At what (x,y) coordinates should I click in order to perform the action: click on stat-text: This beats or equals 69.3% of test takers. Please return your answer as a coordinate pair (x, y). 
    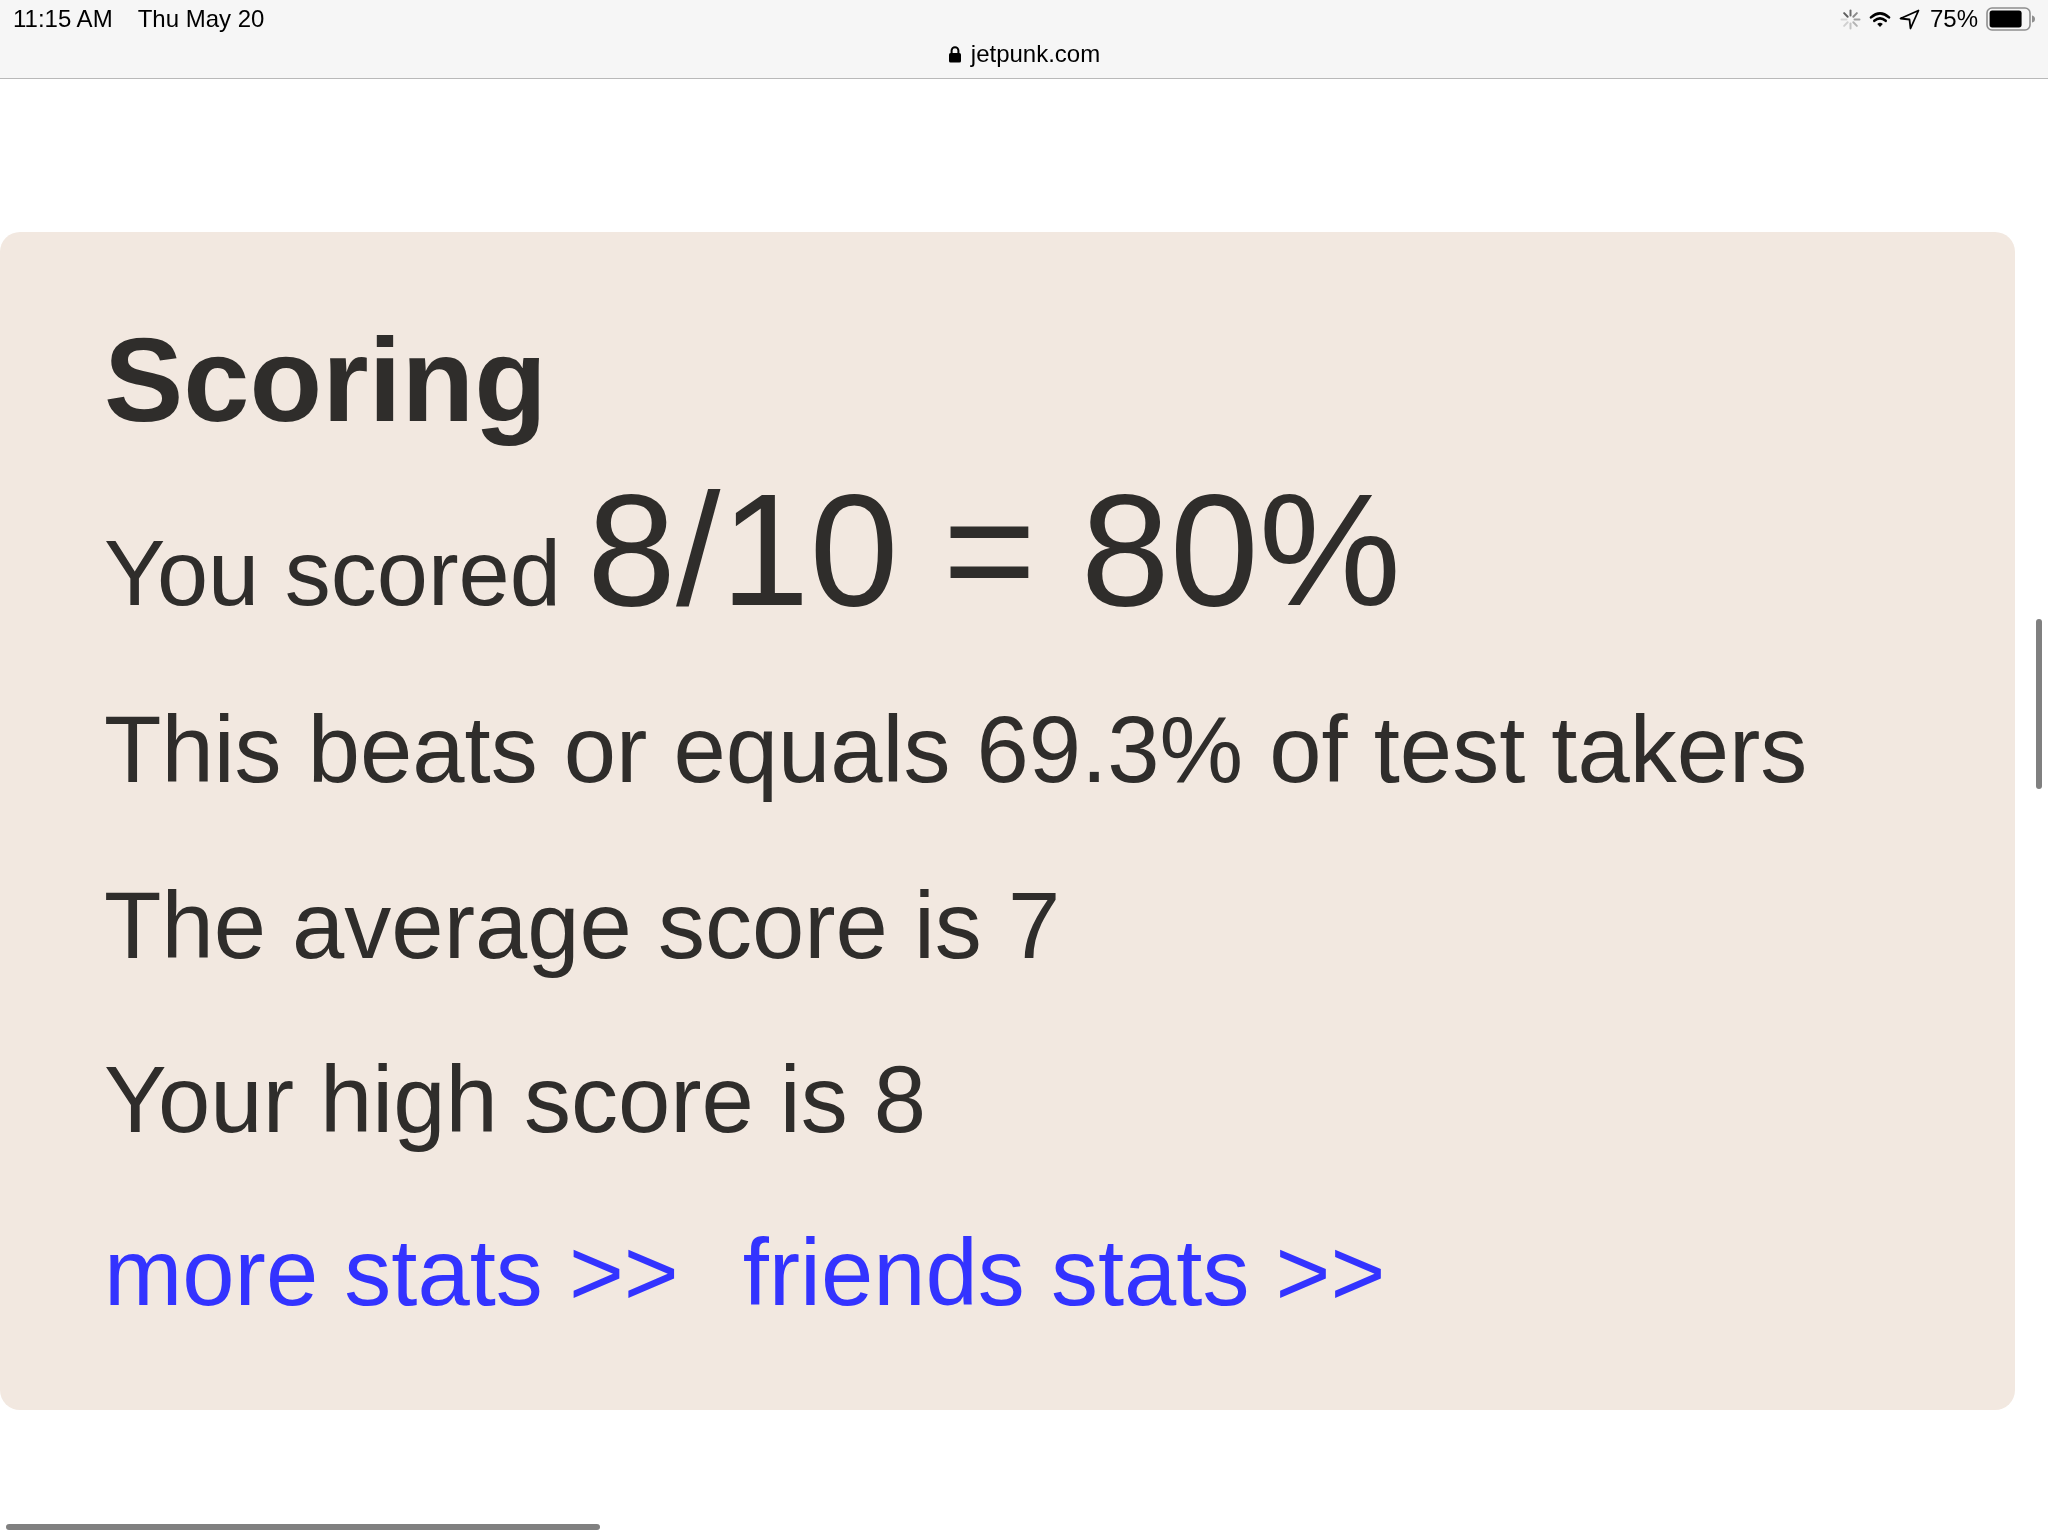
    Looking at the image, I should click on (956, 749).